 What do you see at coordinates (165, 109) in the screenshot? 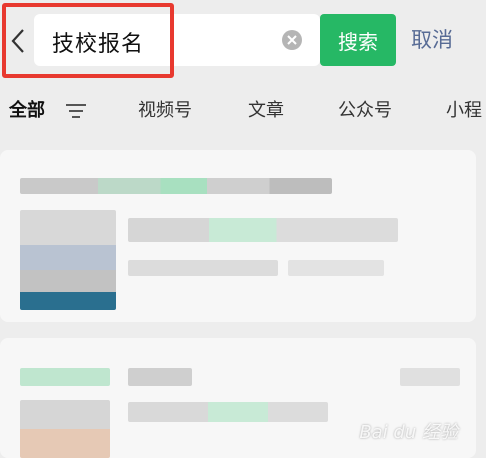
I see `tab-channels: 视频号` at bounding box center [165, 109].